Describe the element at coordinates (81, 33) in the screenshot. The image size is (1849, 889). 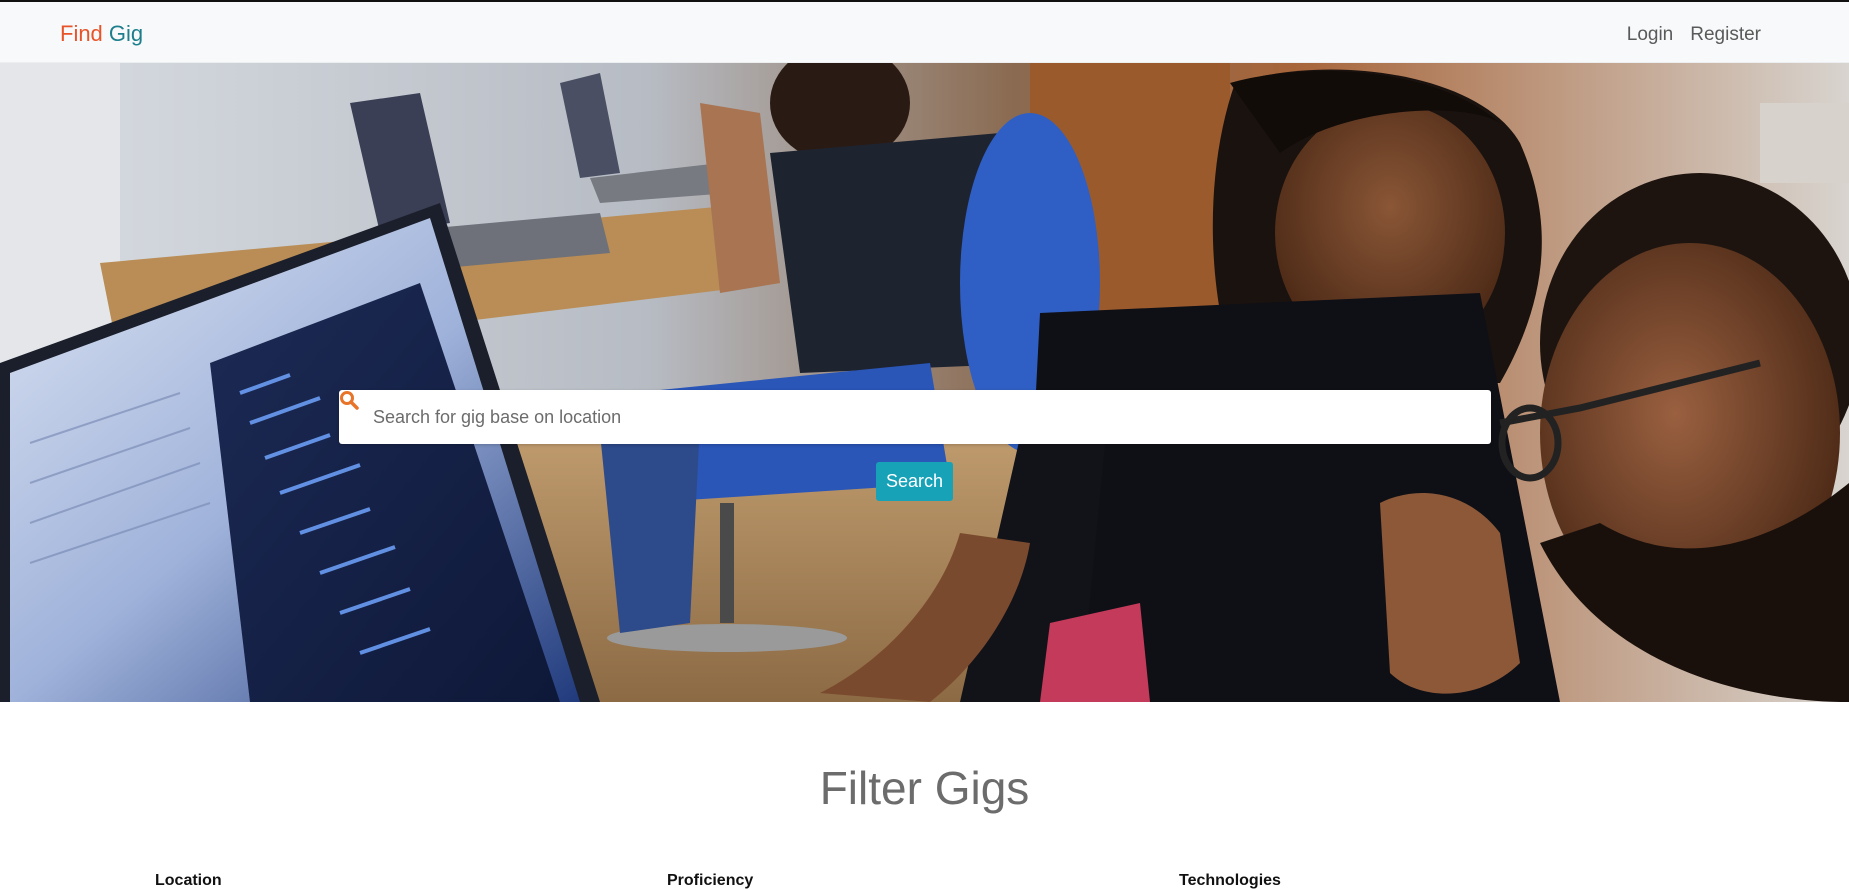
I see `brand-find-text: Find` at that location.